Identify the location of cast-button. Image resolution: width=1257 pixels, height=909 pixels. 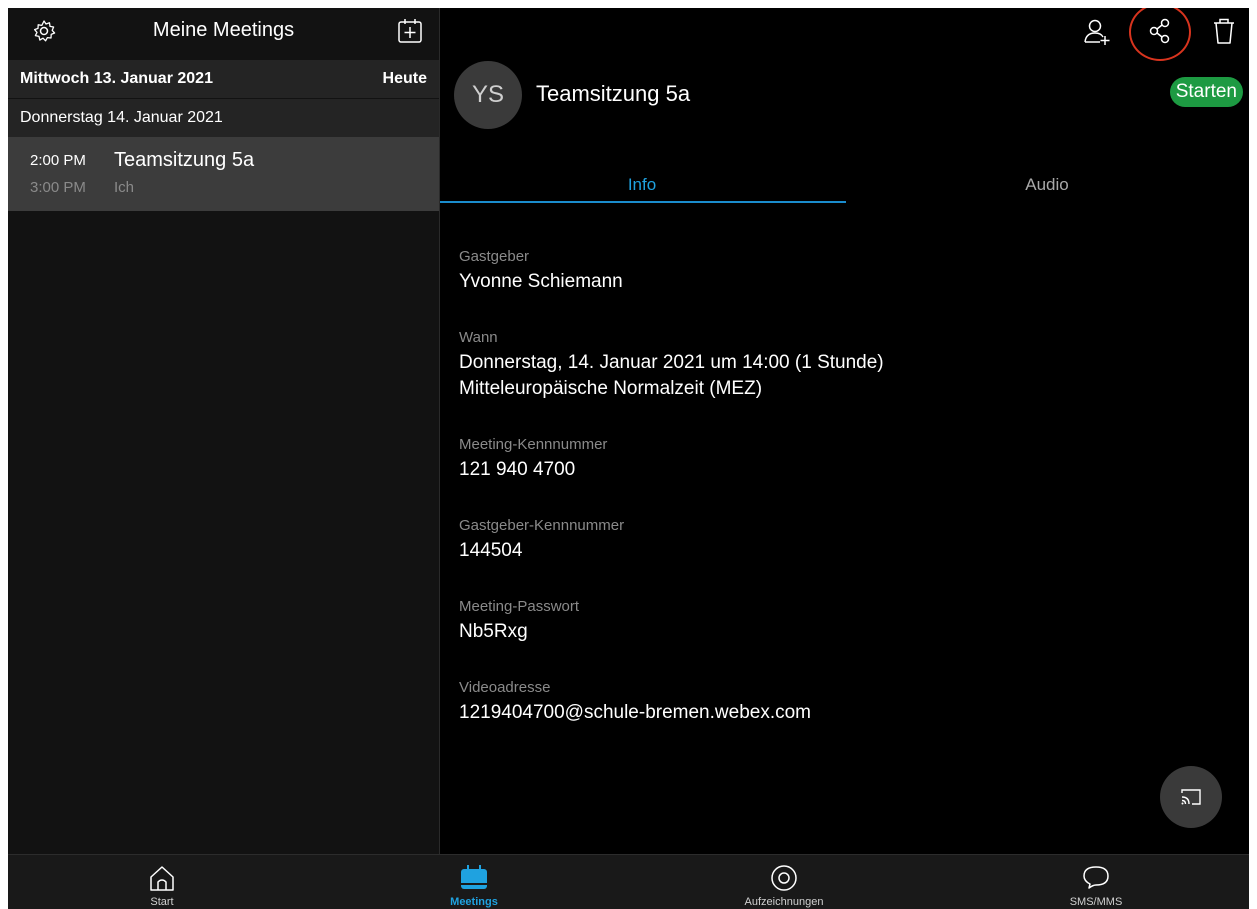
(1191, 797).